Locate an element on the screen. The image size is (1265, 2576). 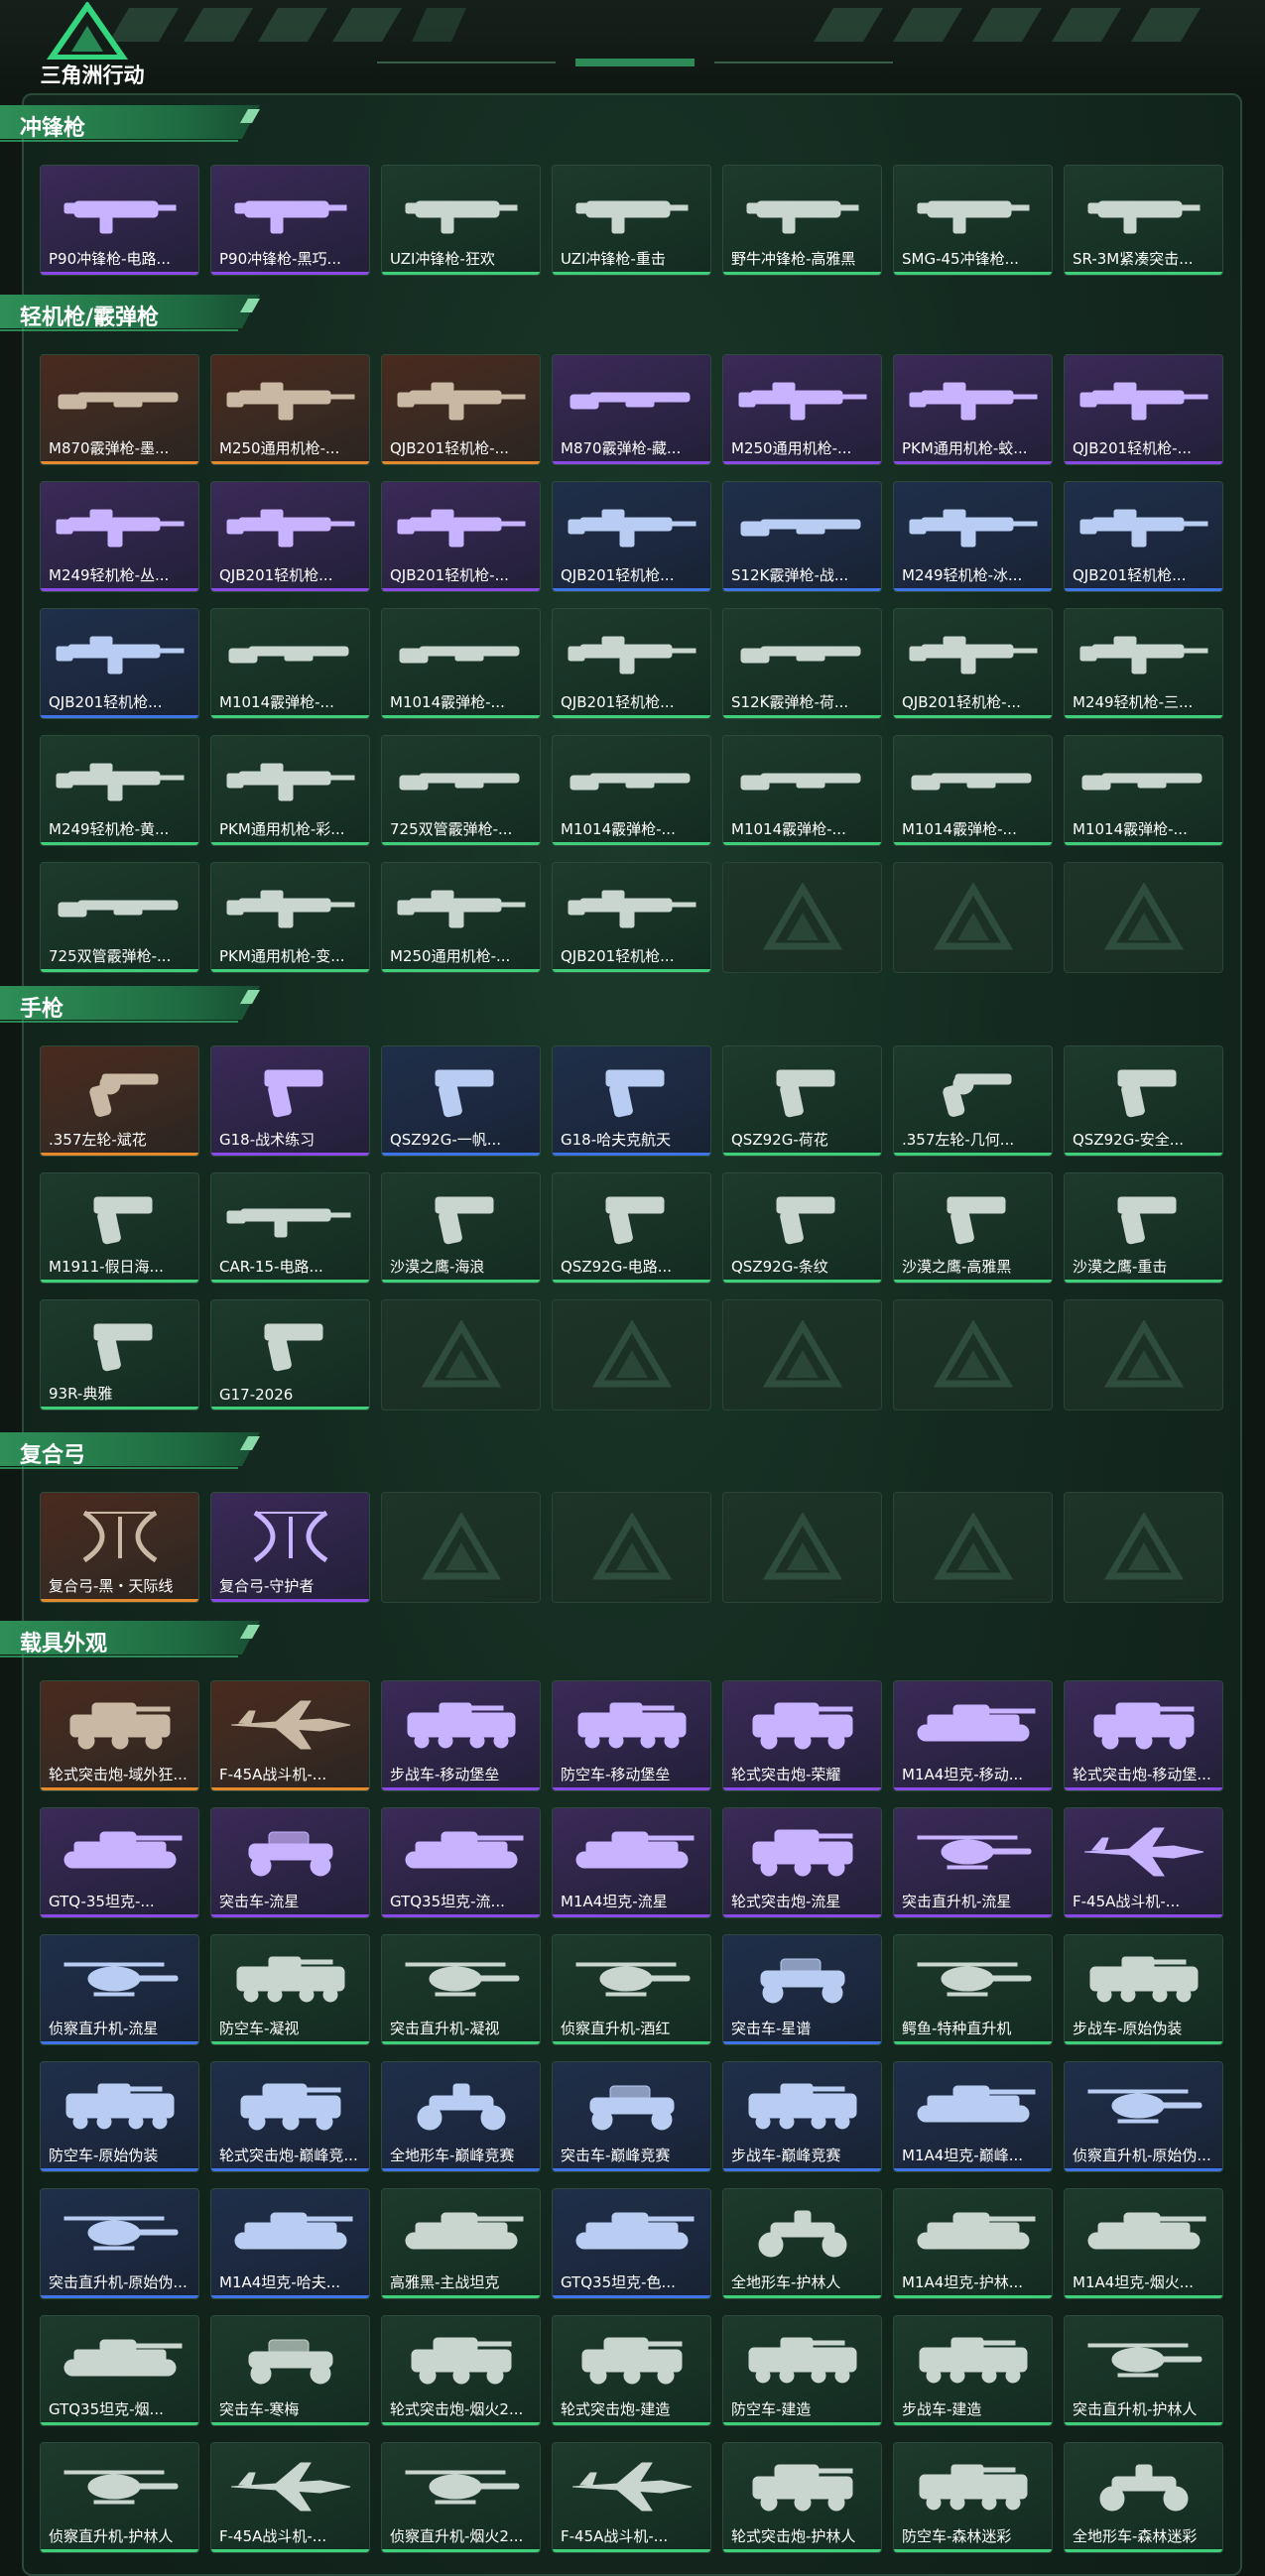
item-card: 沙漠之鹰-重击 is located at coordinates (1143, 1228).